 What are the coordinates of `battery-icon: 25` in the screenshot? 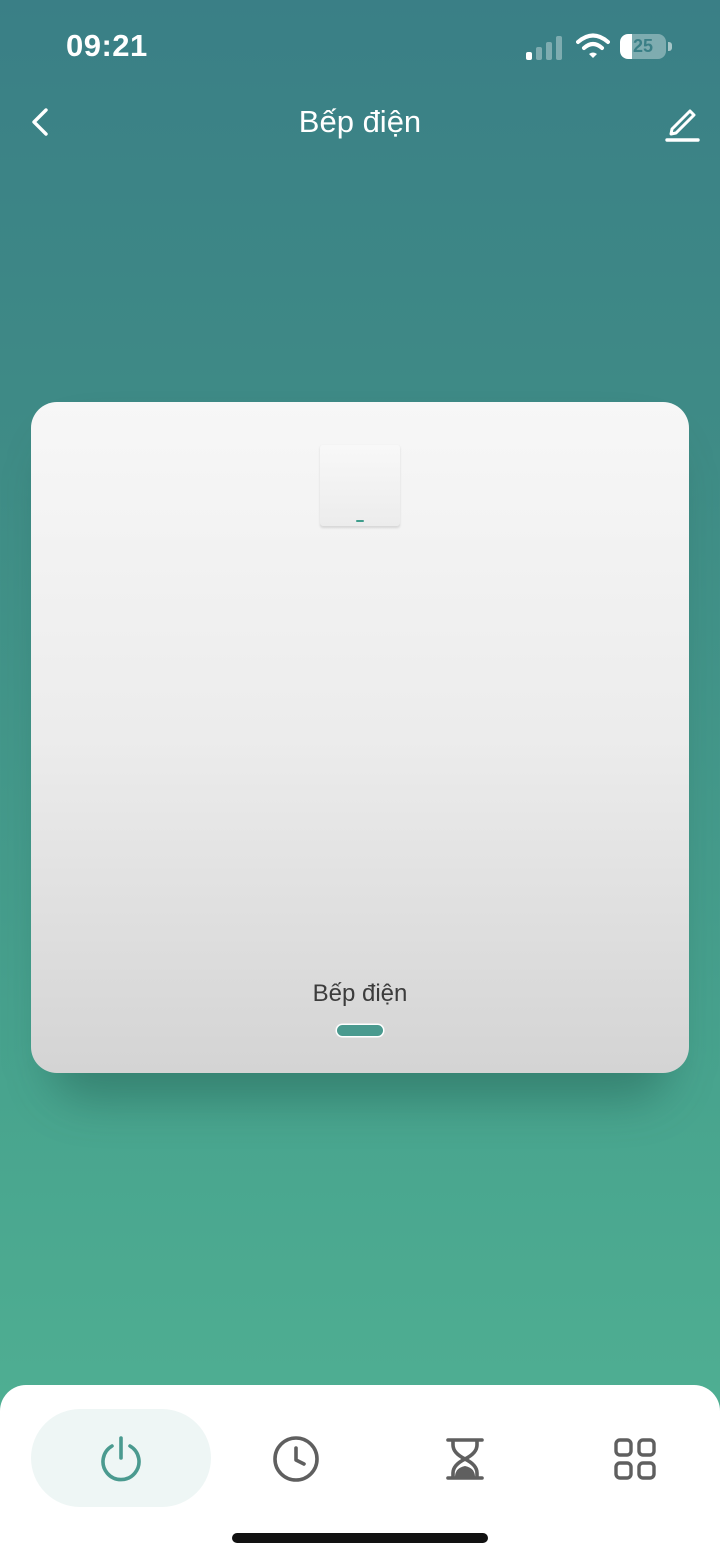 It's located at (646, 47).